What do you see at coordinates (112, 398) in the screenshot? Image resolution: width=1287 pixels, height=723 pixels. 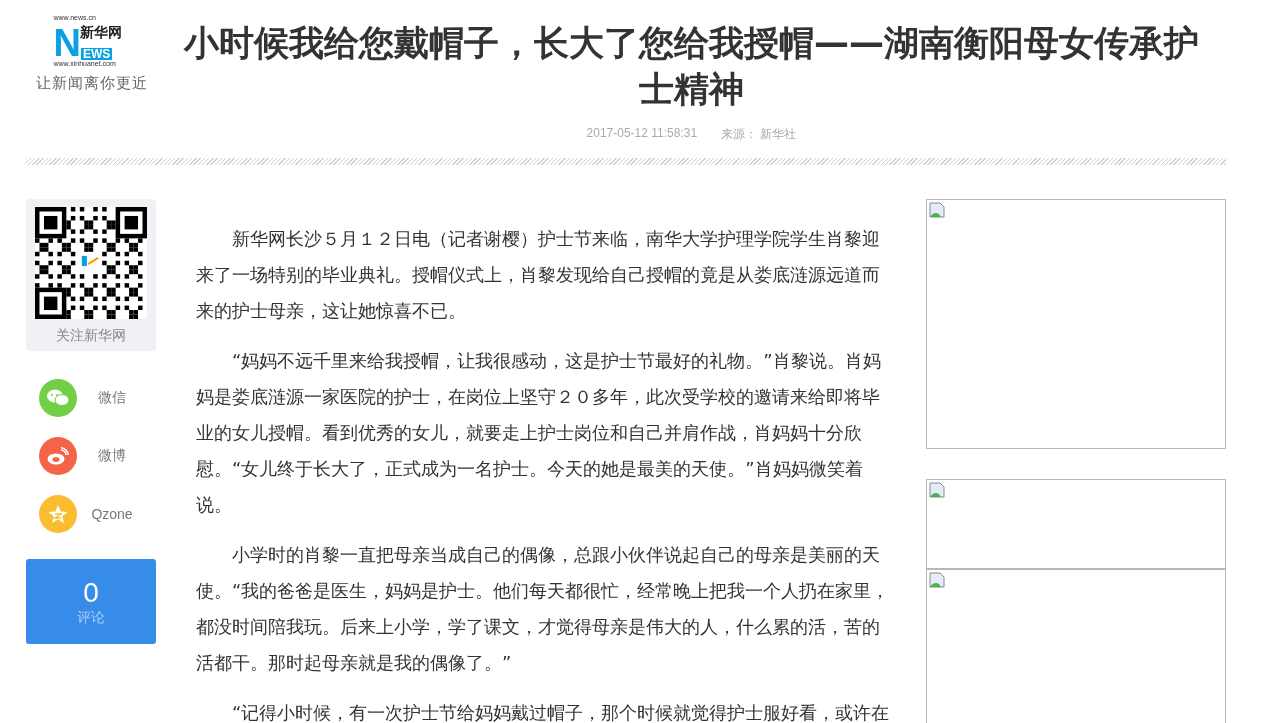 I see `share-label: 微信` at bounding box center [112, 398].